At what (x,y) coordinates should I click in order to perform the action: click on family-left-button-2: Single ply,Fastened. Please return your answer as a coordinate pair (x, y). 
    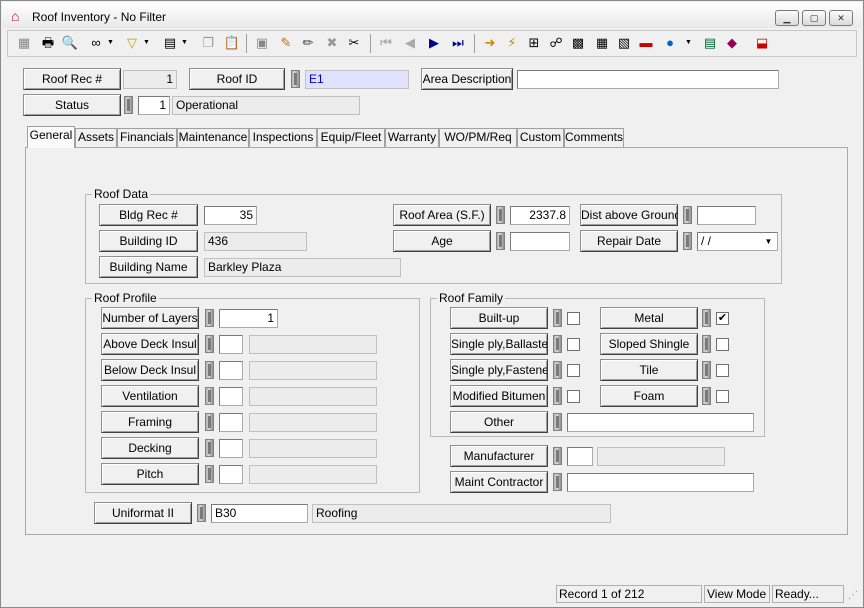
    Looking at the image, I should click on (499, 370).